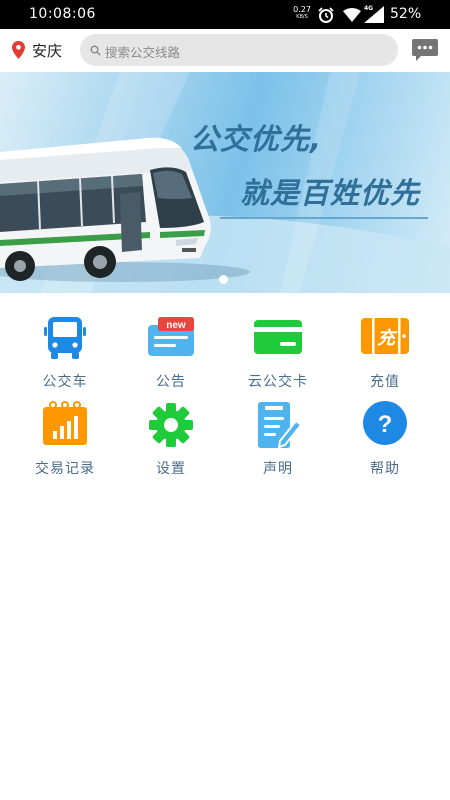 This screenshot has width=450, height=800. I want to click on grid-item-bus: 公交车, so click(65, 354).